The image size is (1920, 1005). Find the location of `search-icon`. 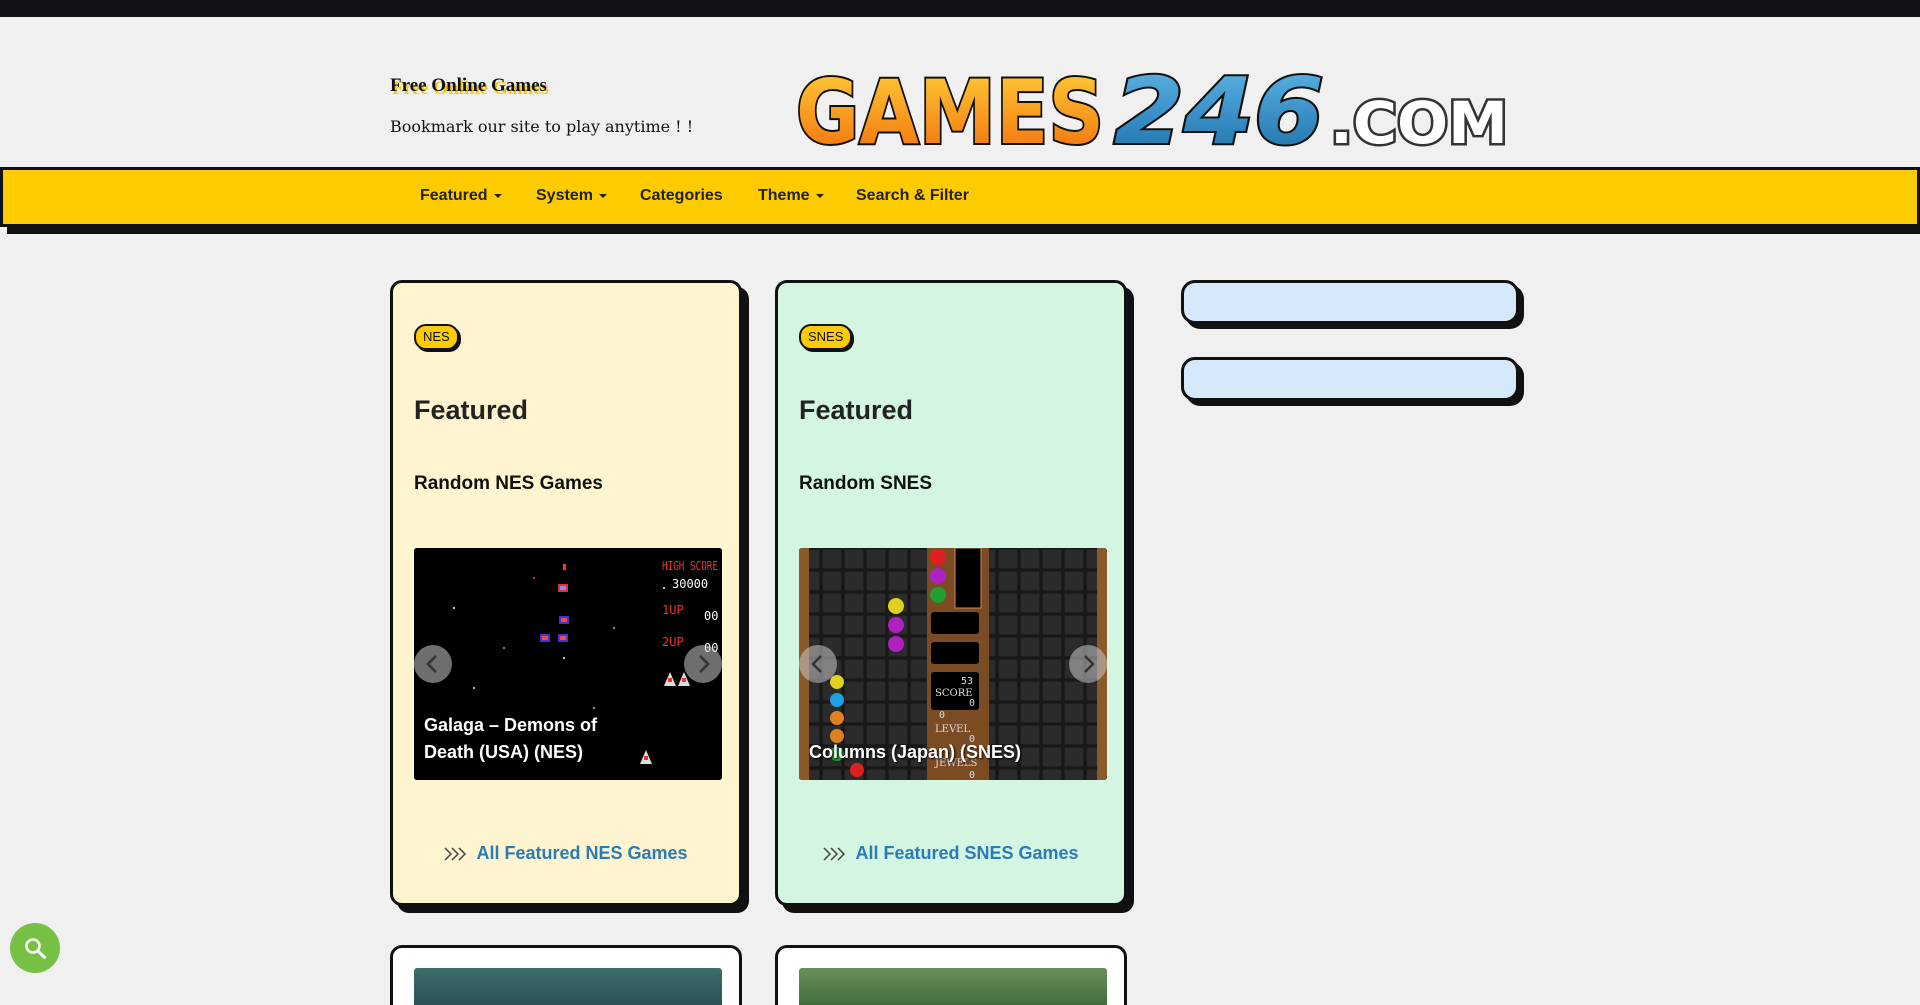

search-icon is located at coordinates (35, 948).